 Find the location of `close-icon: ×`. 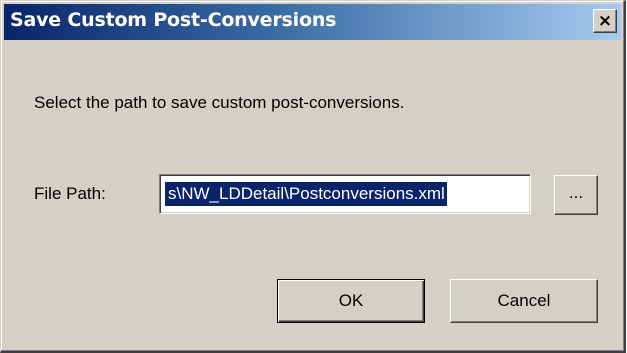

close-icon: × is located at coordinates (605, 21).